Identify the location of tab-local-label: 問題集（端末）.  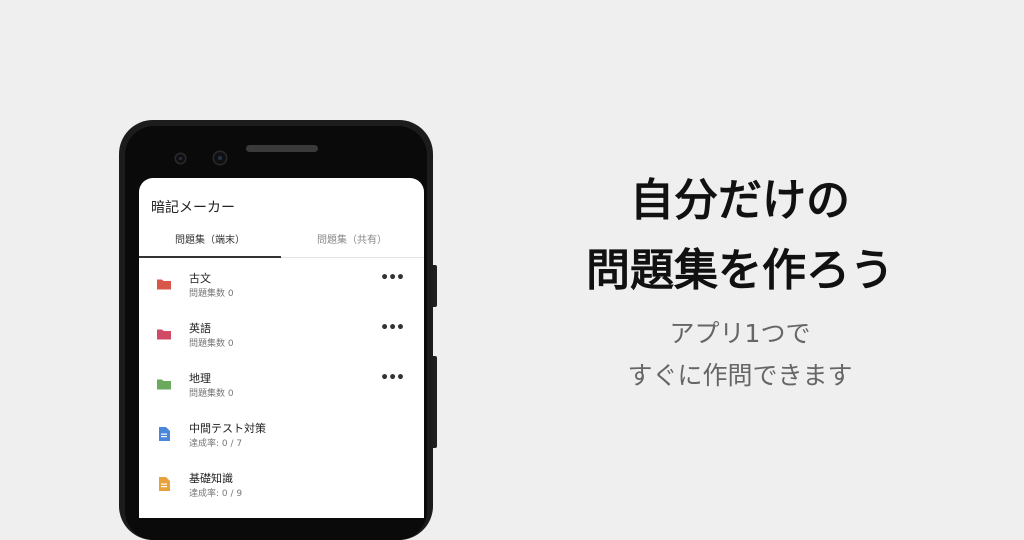
(210, 240).